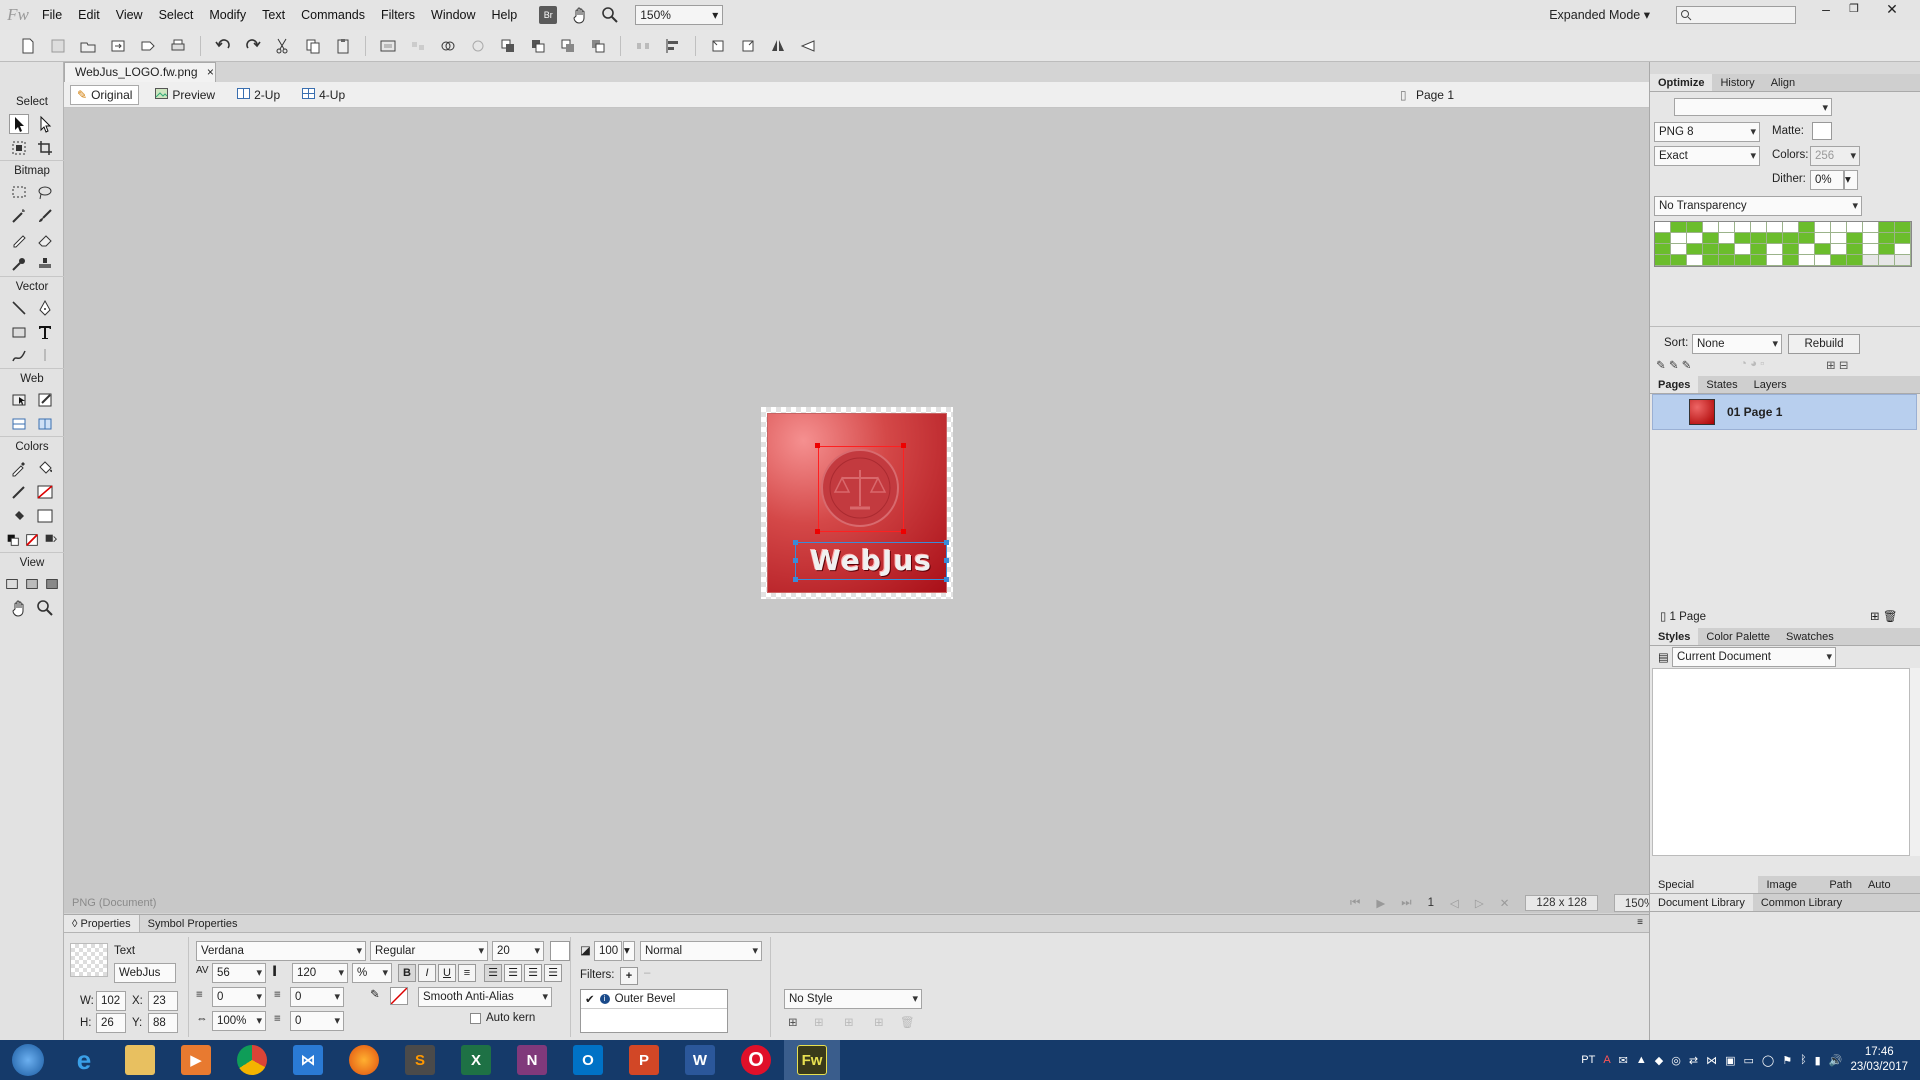 The height and width of the screenshot is (1080, 1920). What do you see at coordinates (252, 1060) in the screenshot?
I see `taskbar-chrome` at bounding box center [252, 1060].